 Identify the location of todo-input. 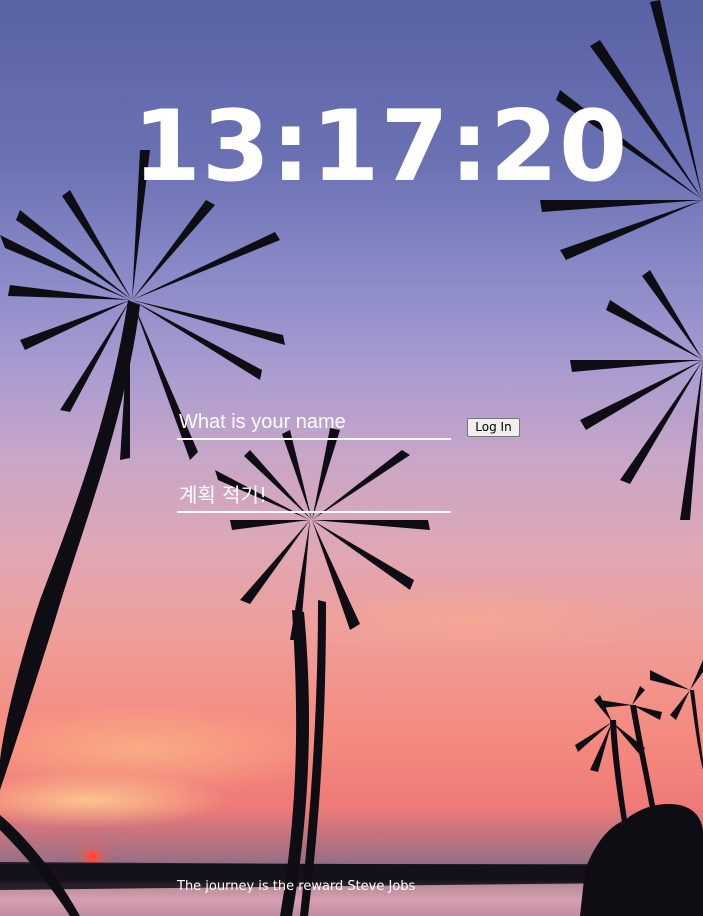
(314, 495).